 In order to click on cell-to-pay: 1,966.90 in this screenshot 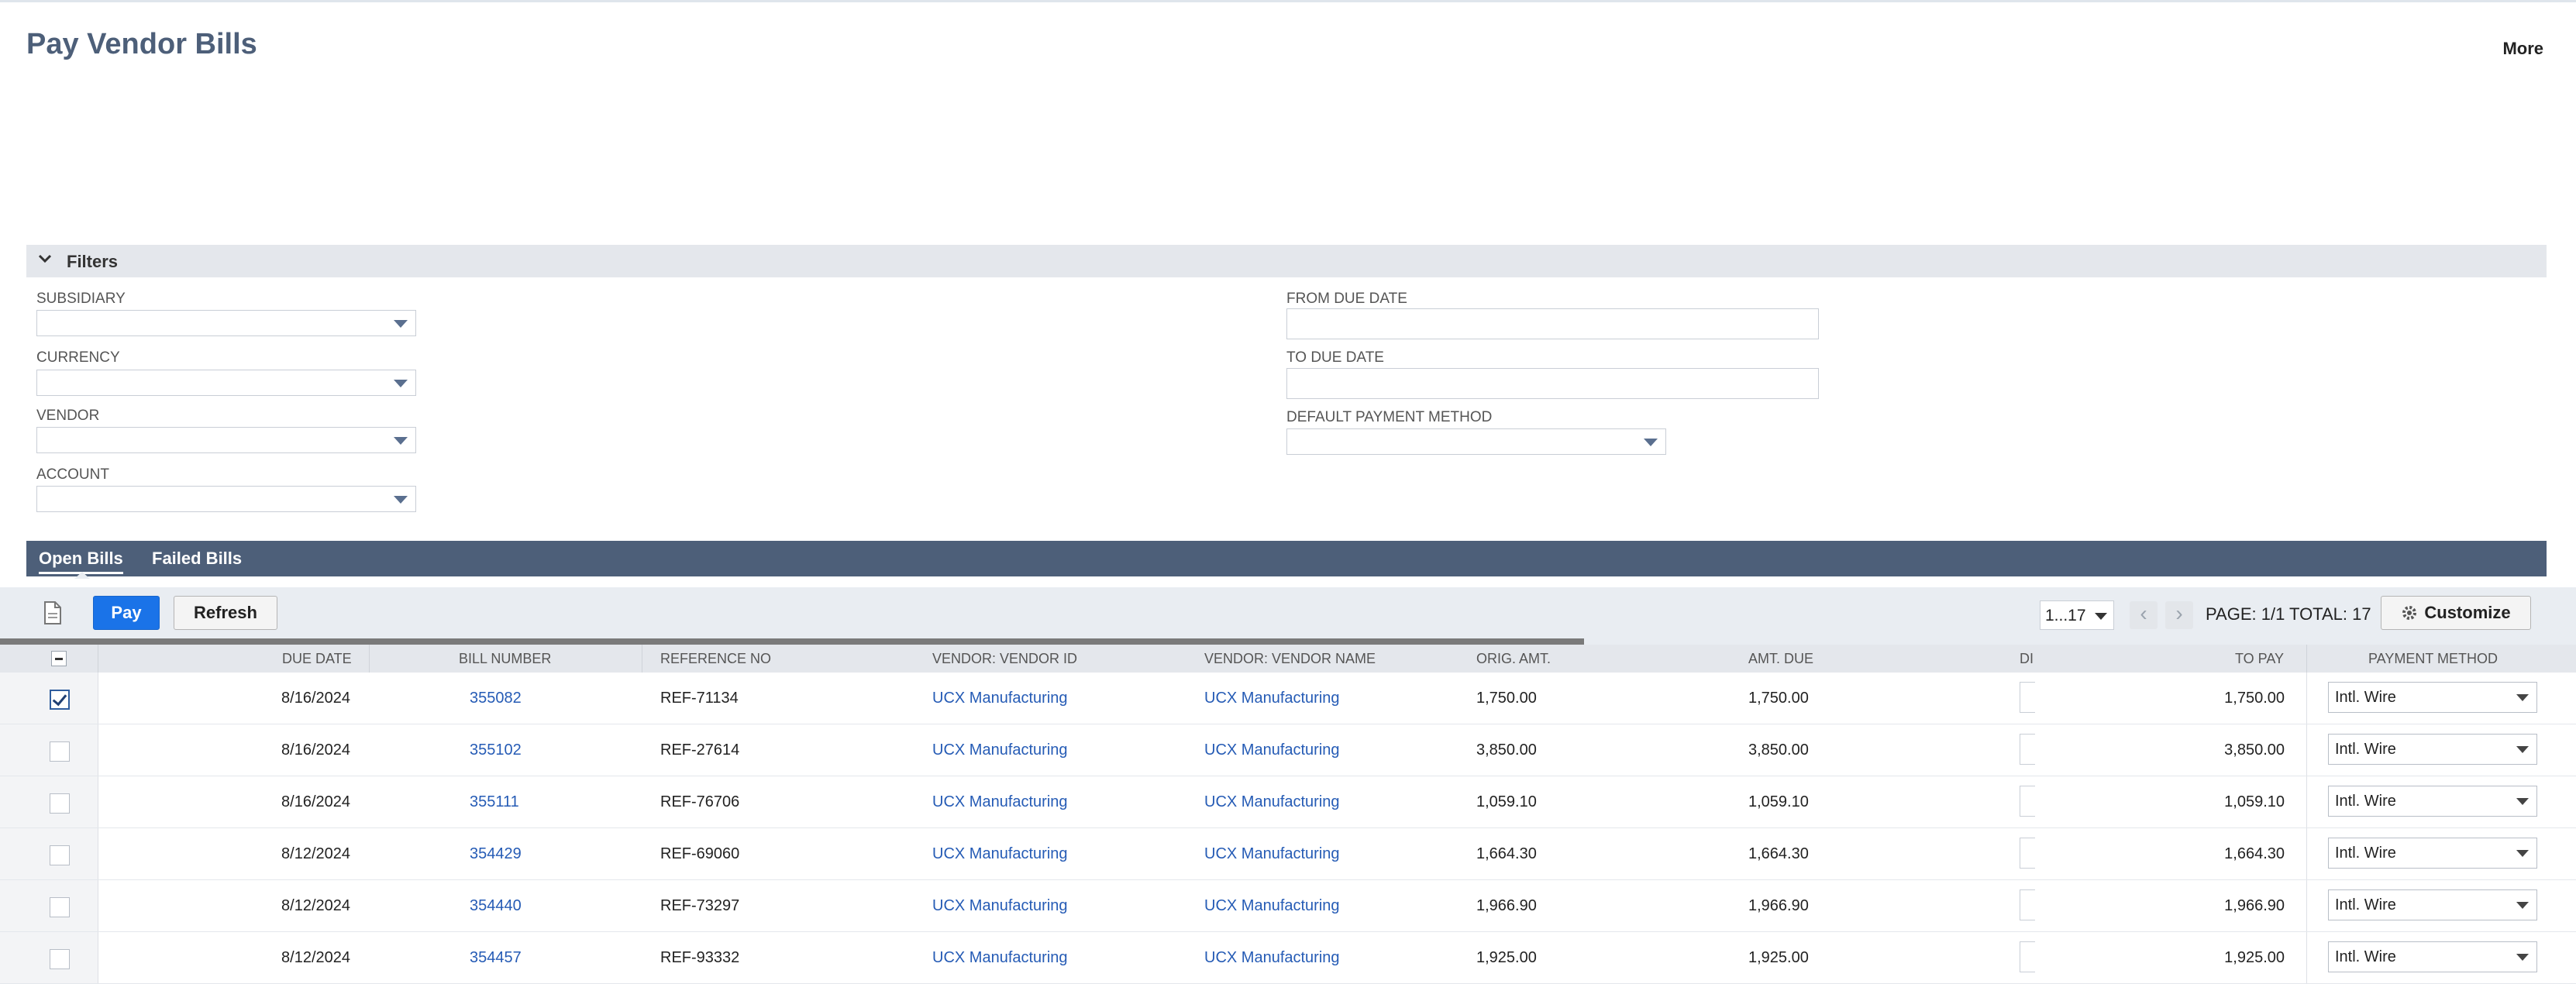, I will do `click(2227, 906)`.